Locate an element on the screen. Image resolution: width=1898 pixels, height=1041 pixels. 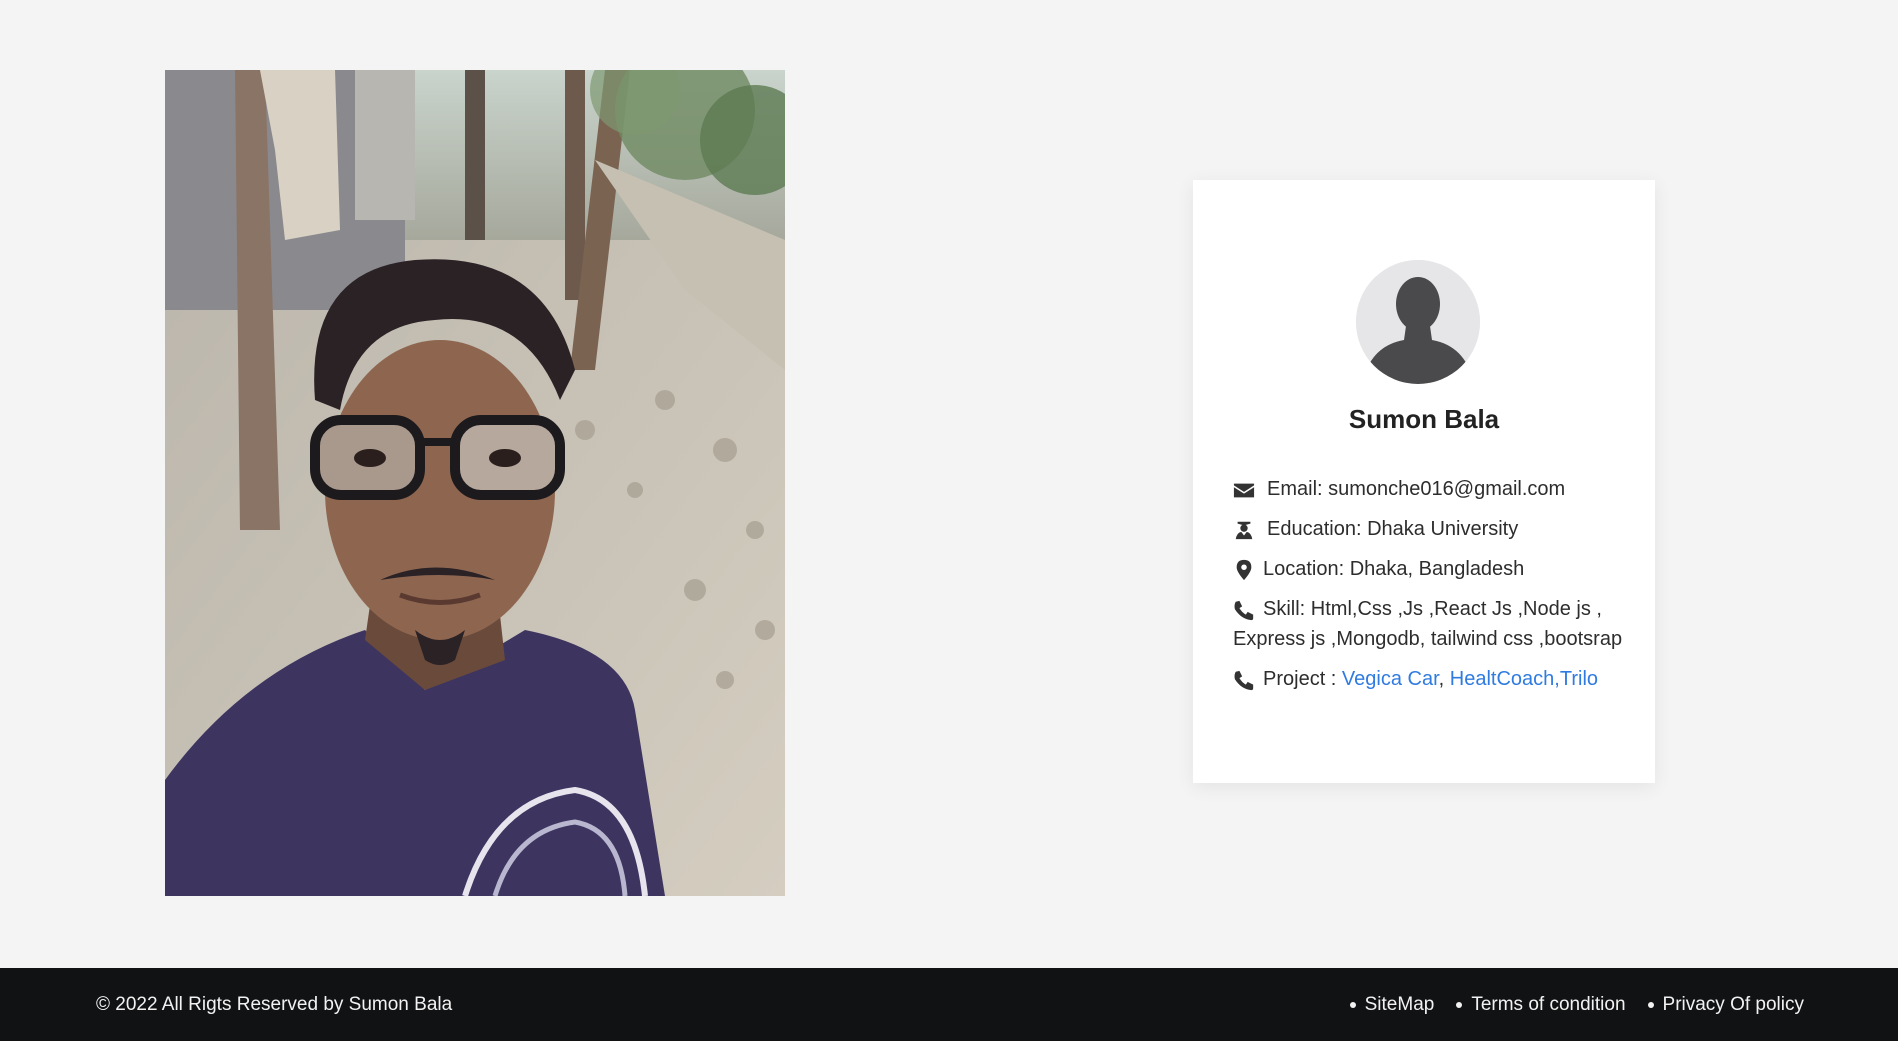
email-label: Email: is located at coordinates (1298, 489).